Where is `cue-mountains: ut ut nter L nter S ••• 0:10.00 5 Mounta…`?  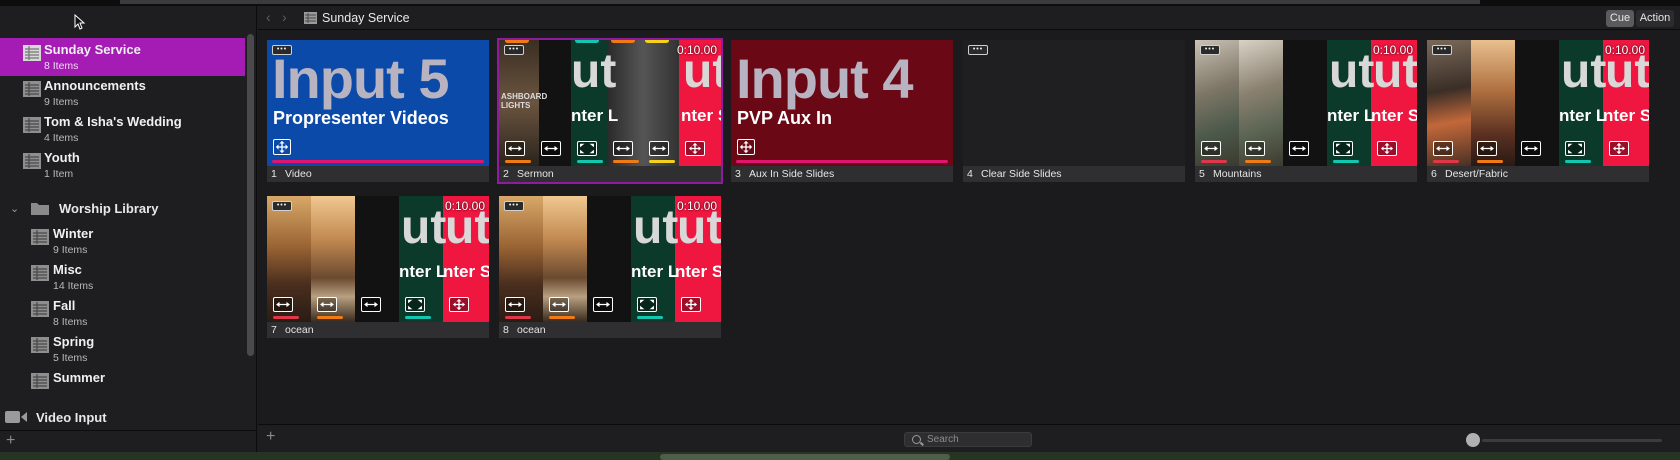 cue-mountains: ut ut nter L nter S ••• 0:10.00 5 Mounta… is located at coordinates (1306, 111).